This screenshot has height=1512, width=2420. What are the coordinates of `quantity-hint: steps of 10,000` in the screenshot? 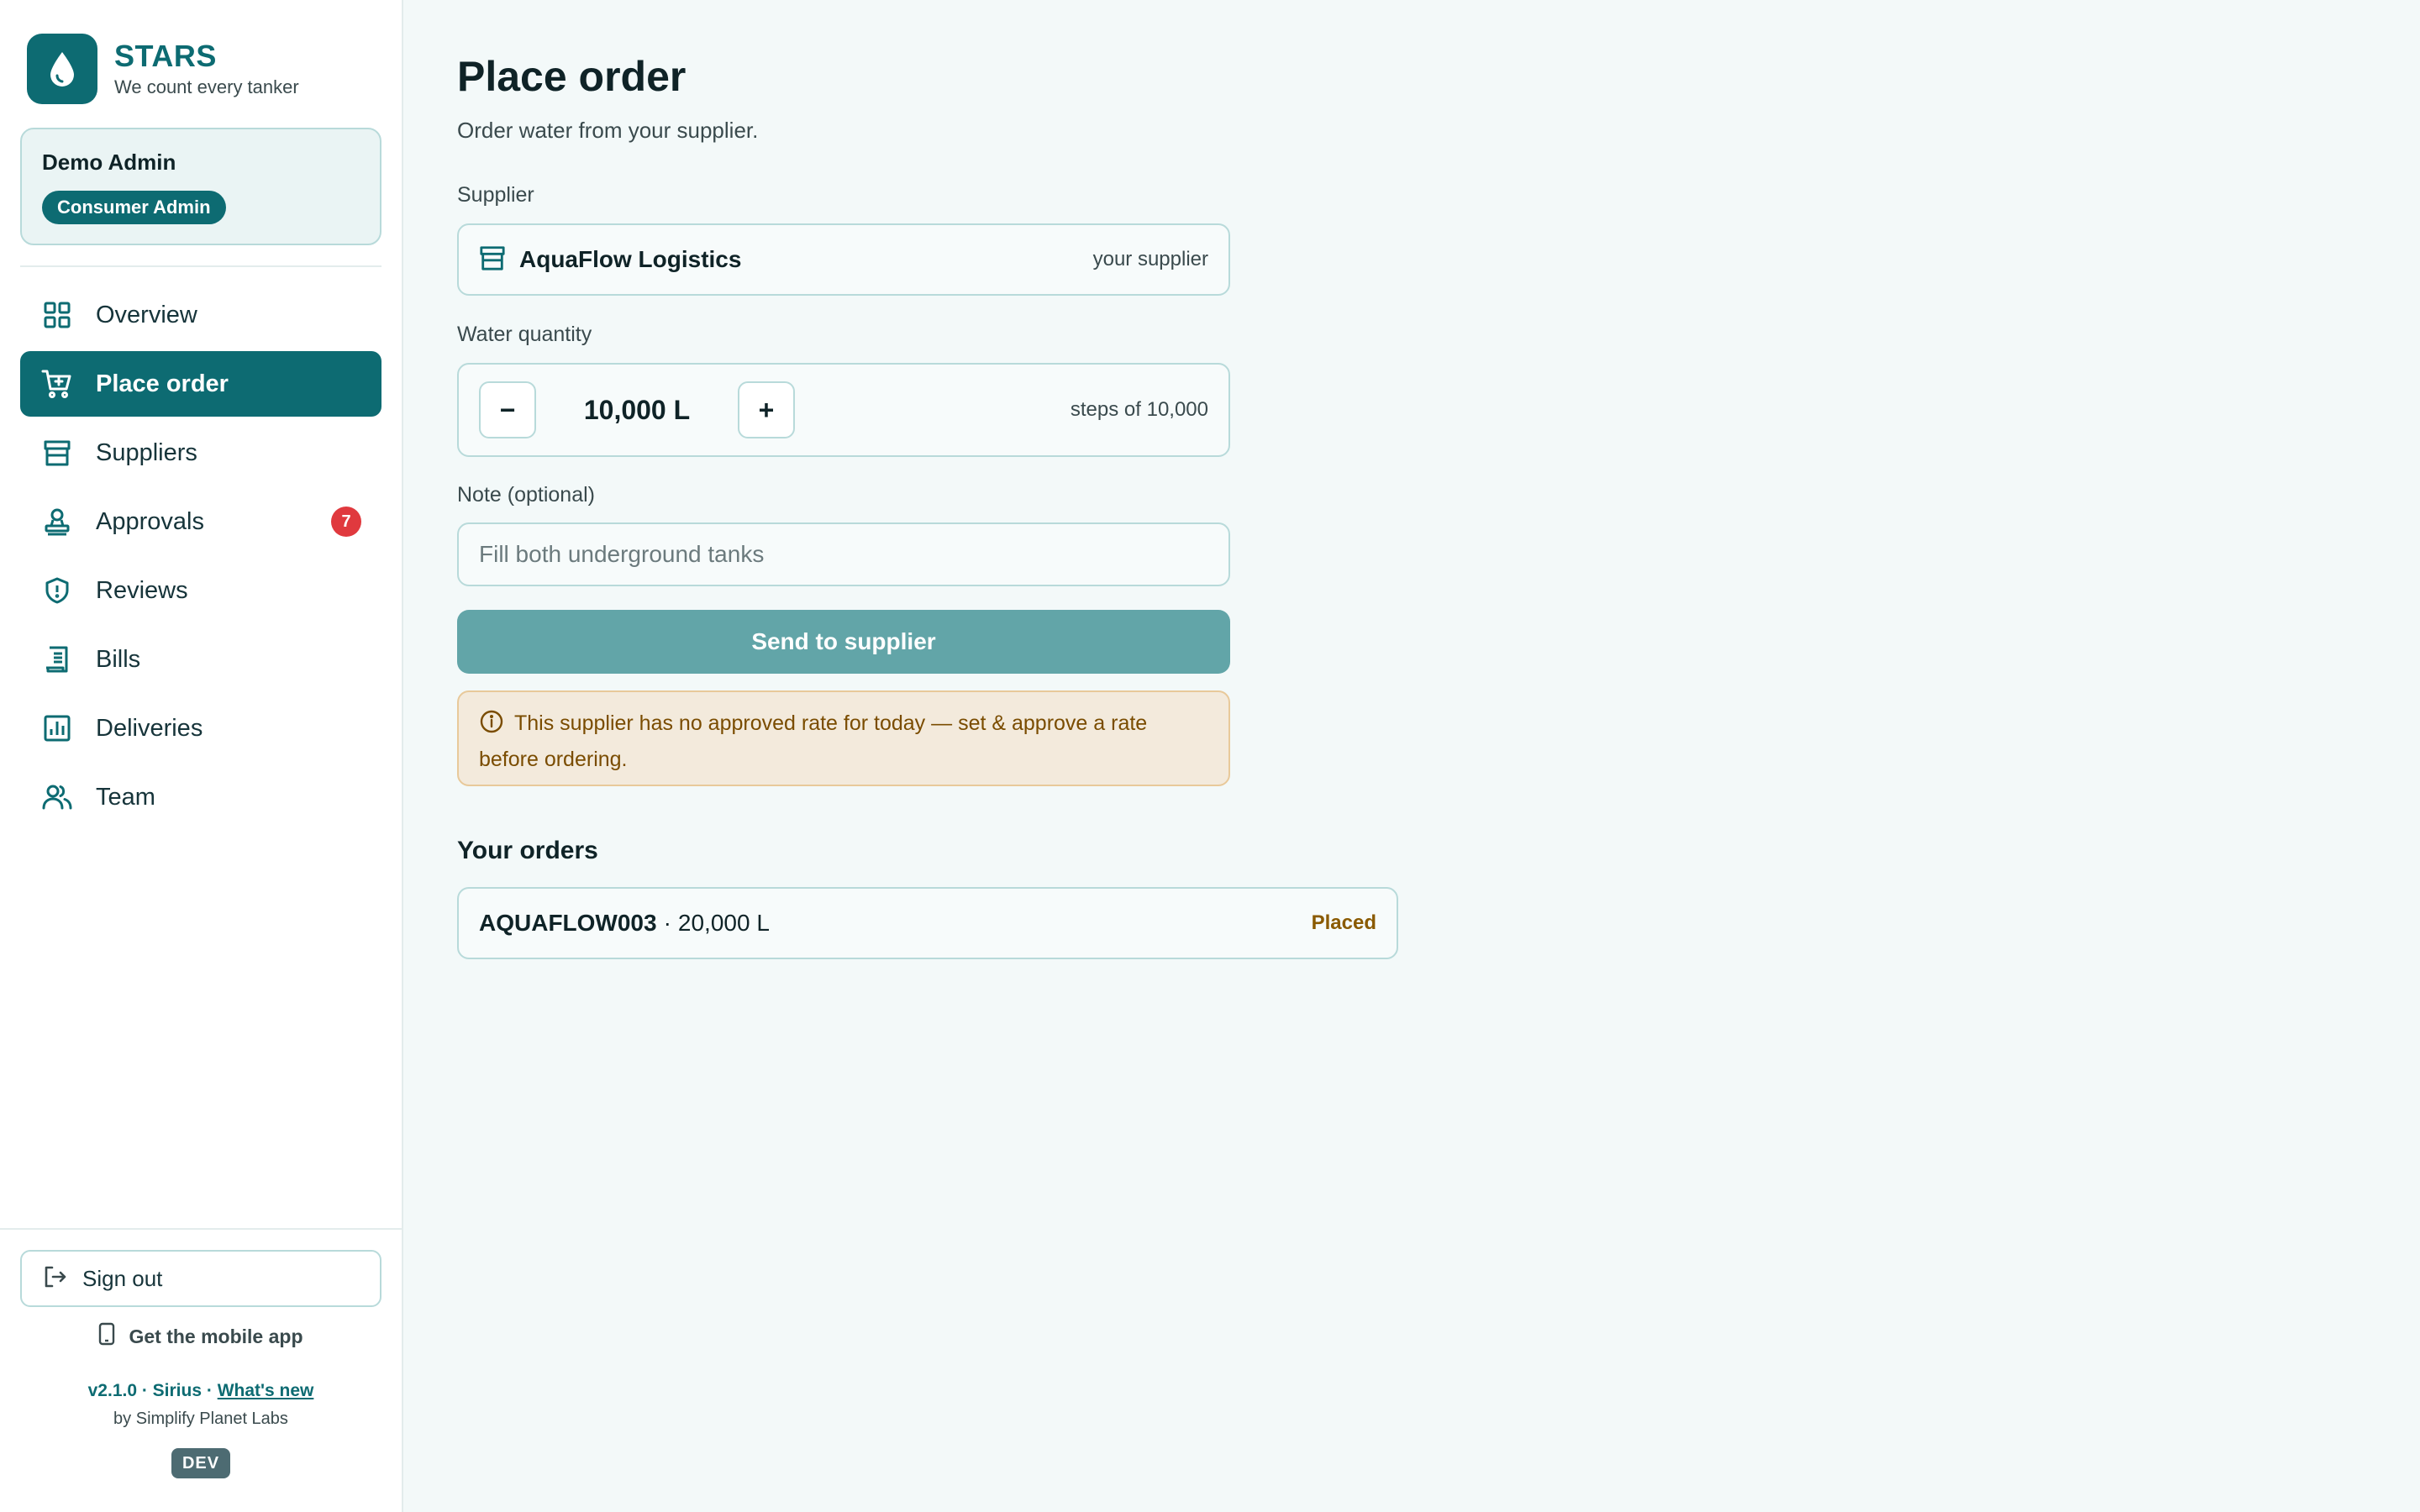 It's located at (1139, 409).